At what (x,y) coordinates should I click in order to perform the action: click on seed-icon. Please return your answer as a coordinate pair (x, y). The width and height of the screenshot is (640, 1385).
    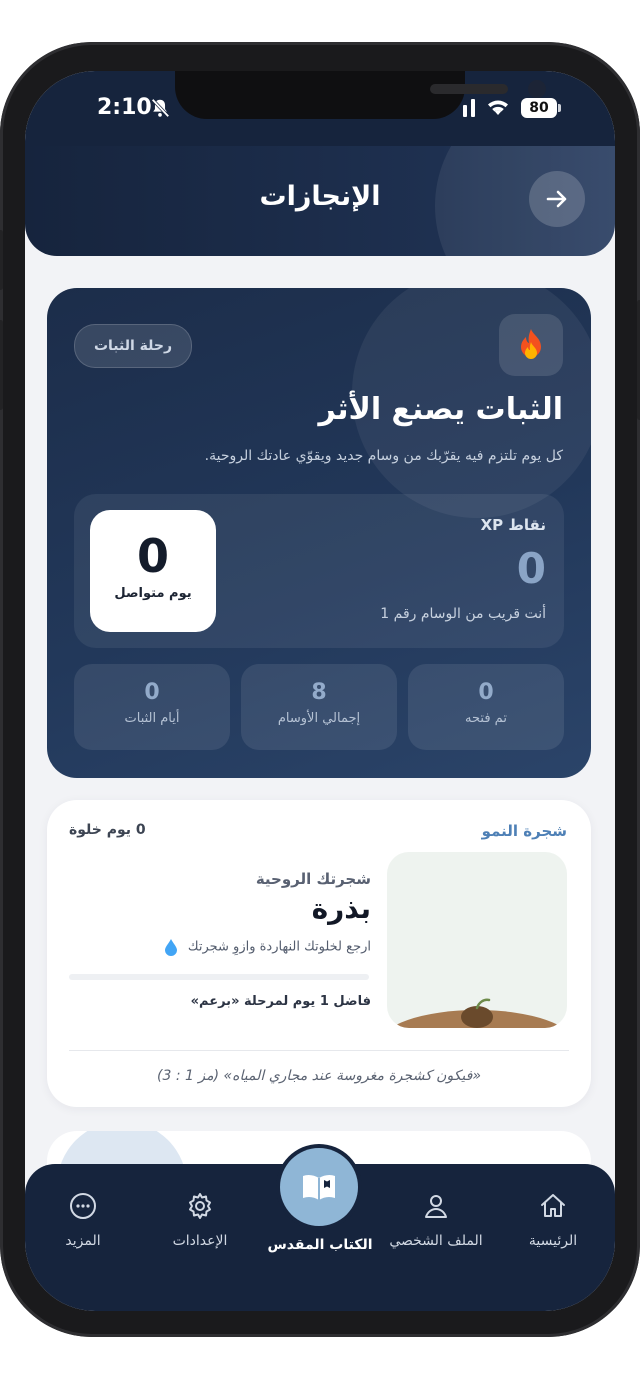
    Looking at the image, I should click on (477, 1013).